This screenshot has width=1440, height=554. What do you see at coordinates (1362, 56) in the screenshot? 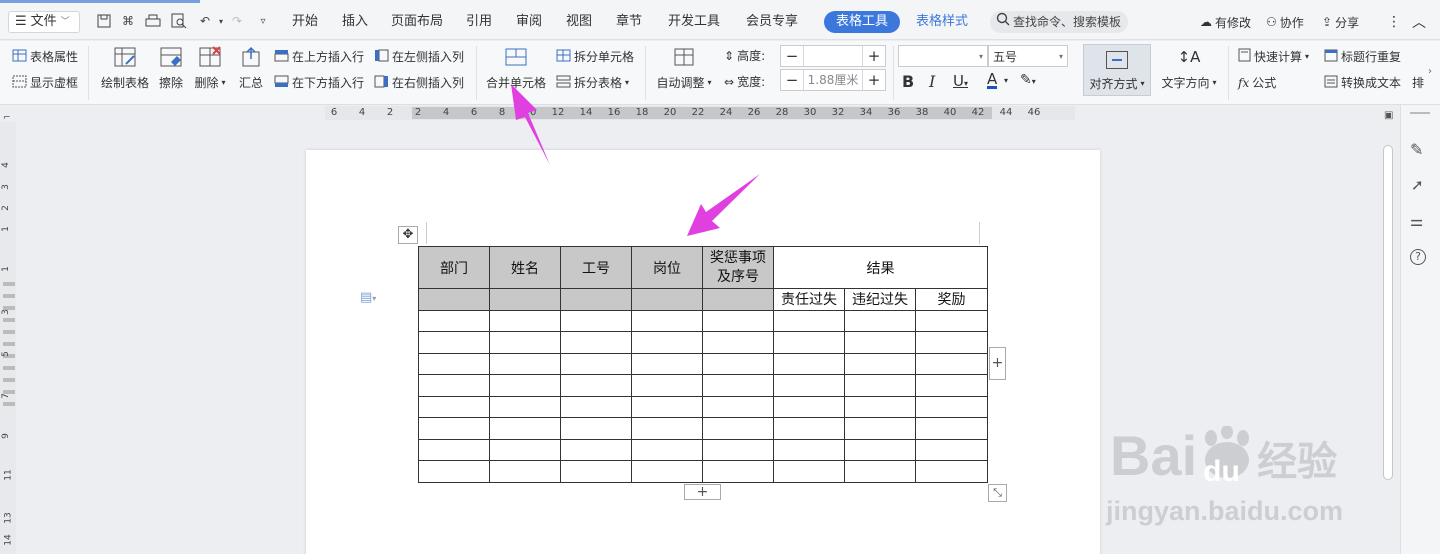
I see `repeat-header-button: 标题行重复` at bounding box center [1362, 56].